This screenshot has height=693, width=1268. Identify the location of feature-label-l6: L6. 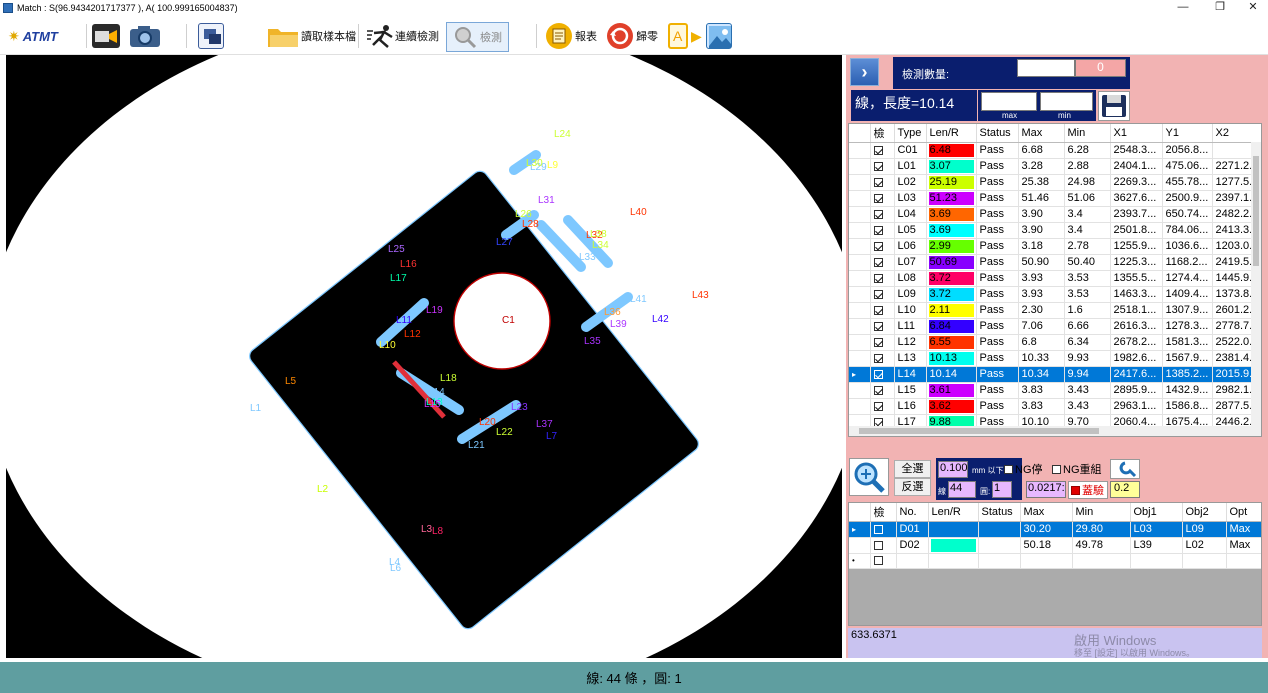
(396, 568).